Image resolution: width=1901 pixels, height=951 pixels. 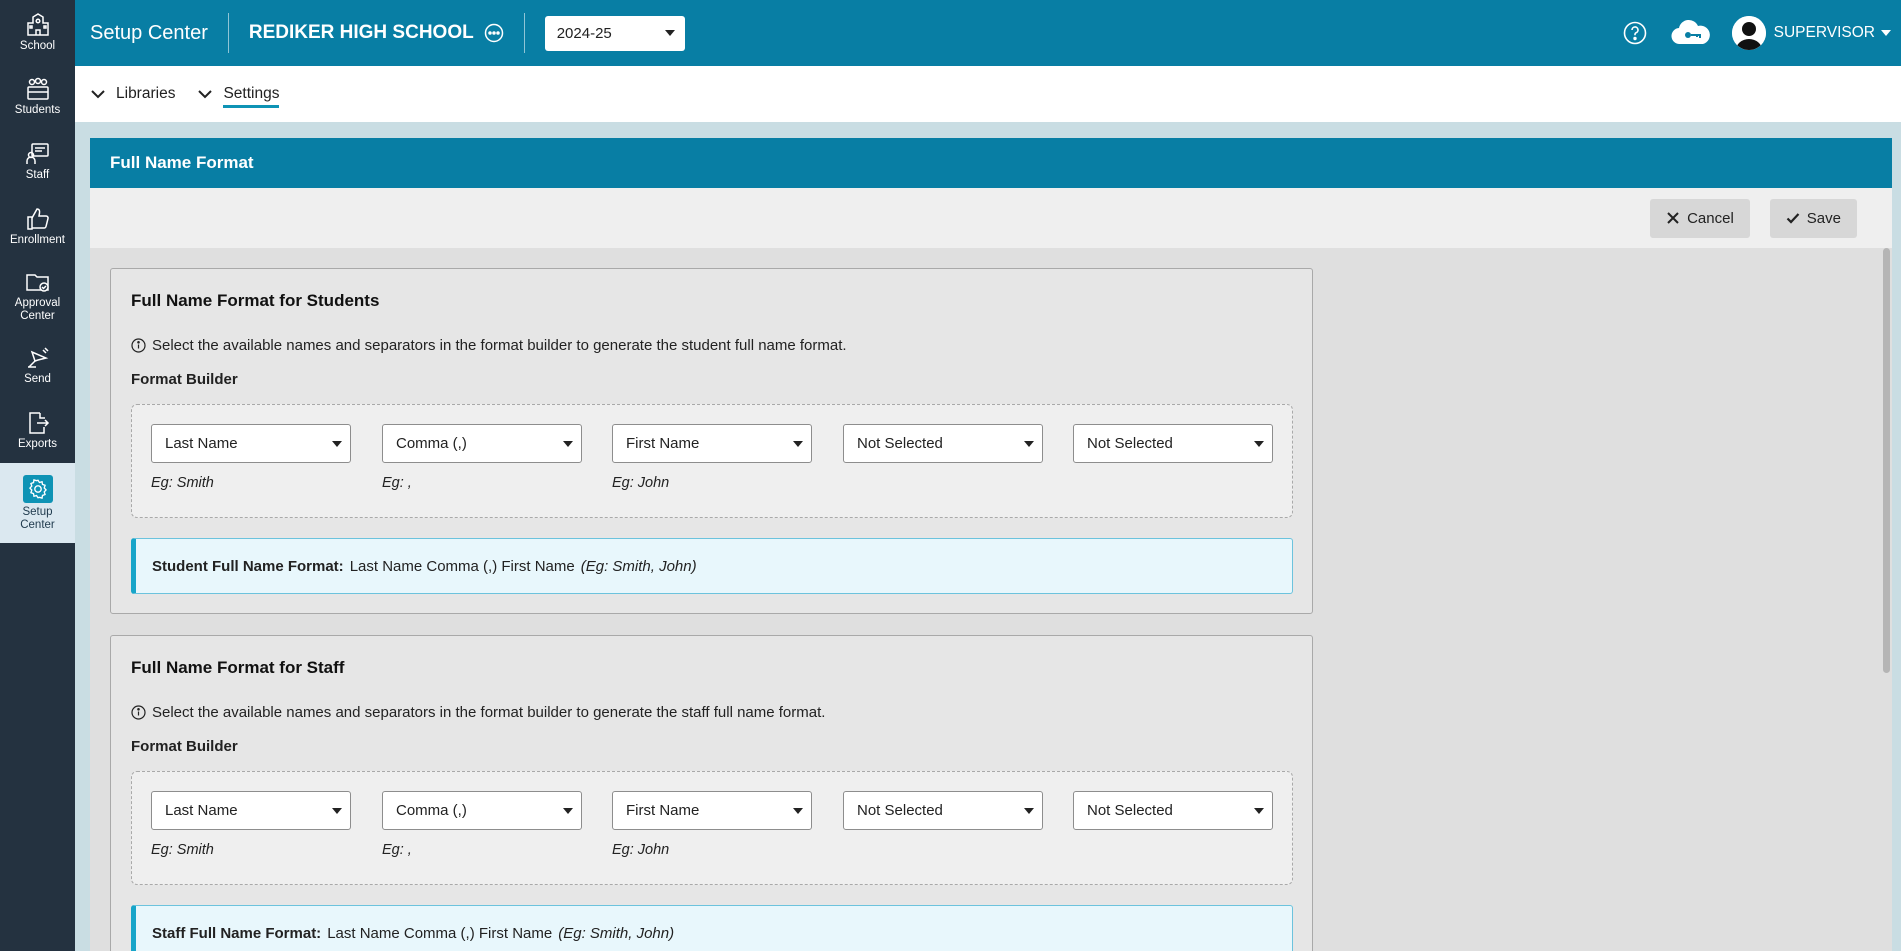 I want to click on dropdown-value: Comma (,), so click(x=431, y=810).